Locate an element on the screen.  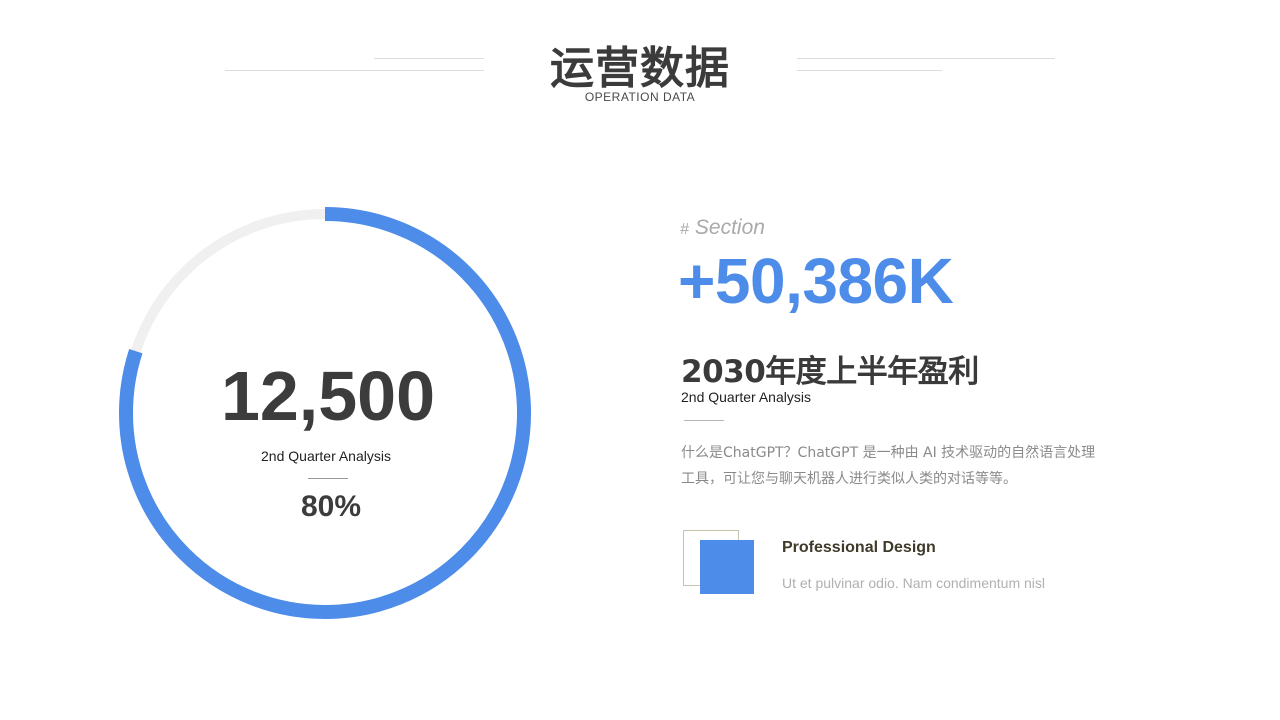
feature-icon-square is located at coordinates (727, 567).